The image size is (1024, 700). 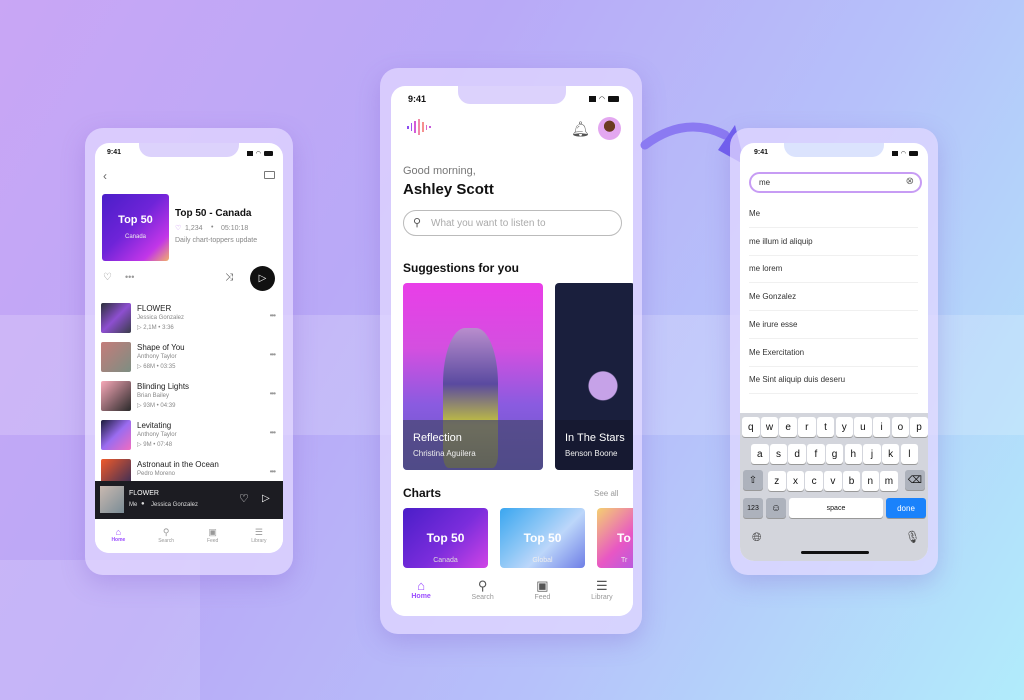 I want to click on search-suggestion: me illum id aliquip, so click(x=833, y=242).